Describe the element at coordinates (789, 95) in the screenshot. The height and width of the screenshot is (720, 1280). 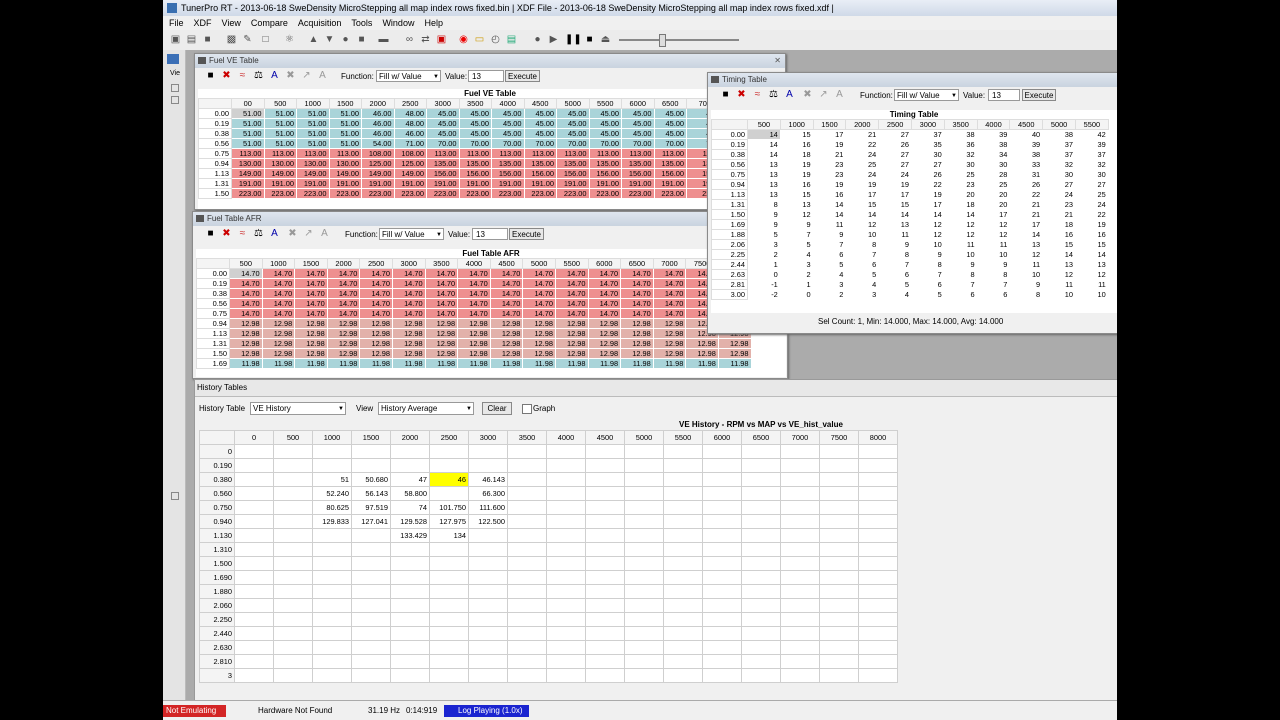
I see `font-icon: A` at that location.